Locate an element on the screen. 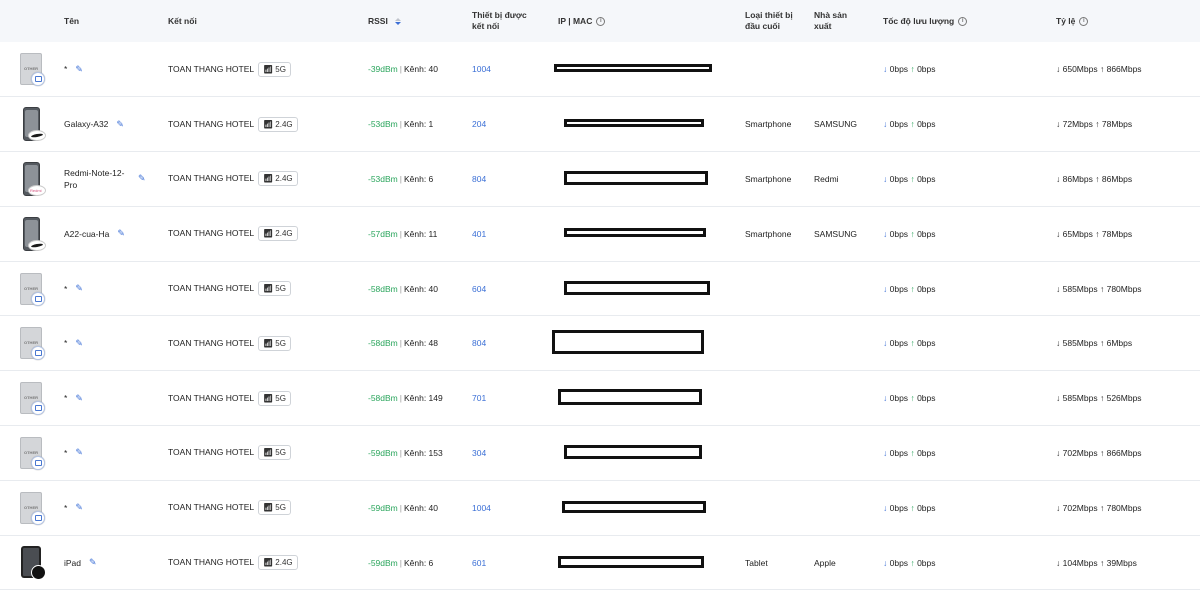 Image resolution: width=1200 pixels, height=596 pixels. rate-up: 78Mbps is located at coordinates (1117, 233).